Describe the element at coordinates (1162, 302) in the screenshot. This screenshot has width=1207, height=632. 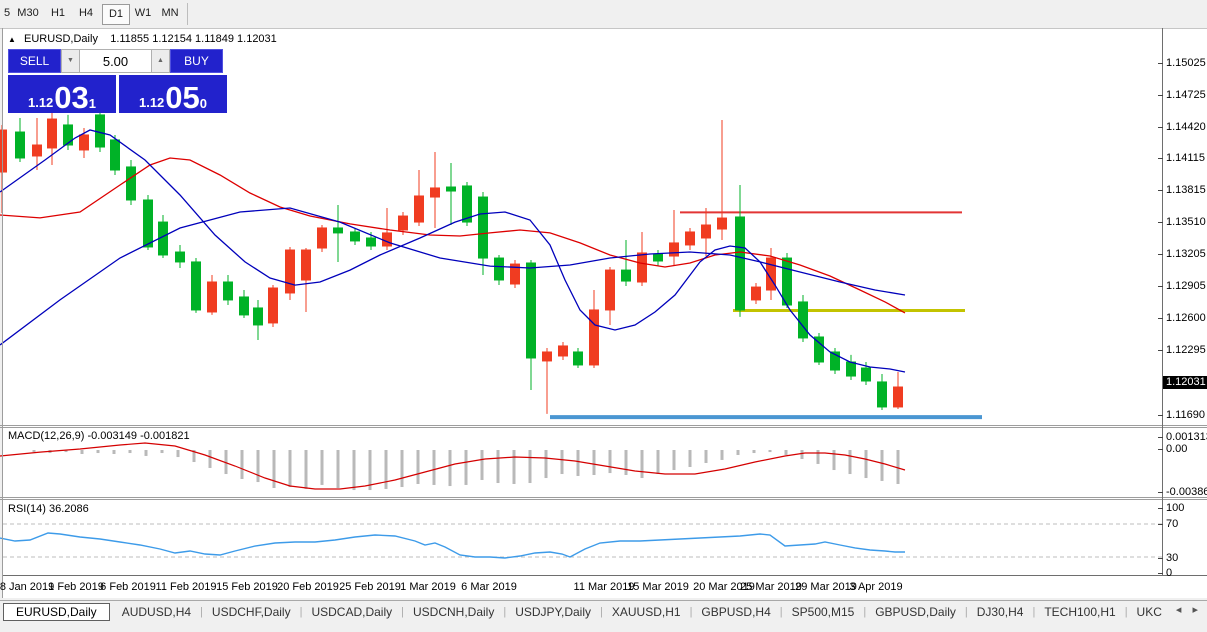
I see `price-axis-frame` at that location.